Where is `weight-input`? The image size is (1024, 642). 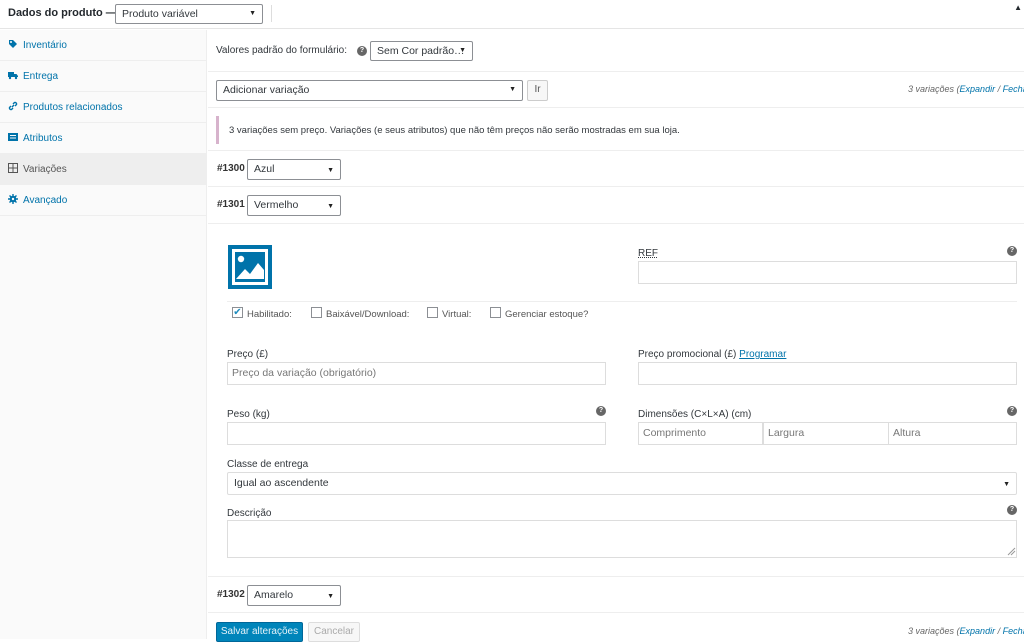 weight-input is located at coordinates (416, 433).